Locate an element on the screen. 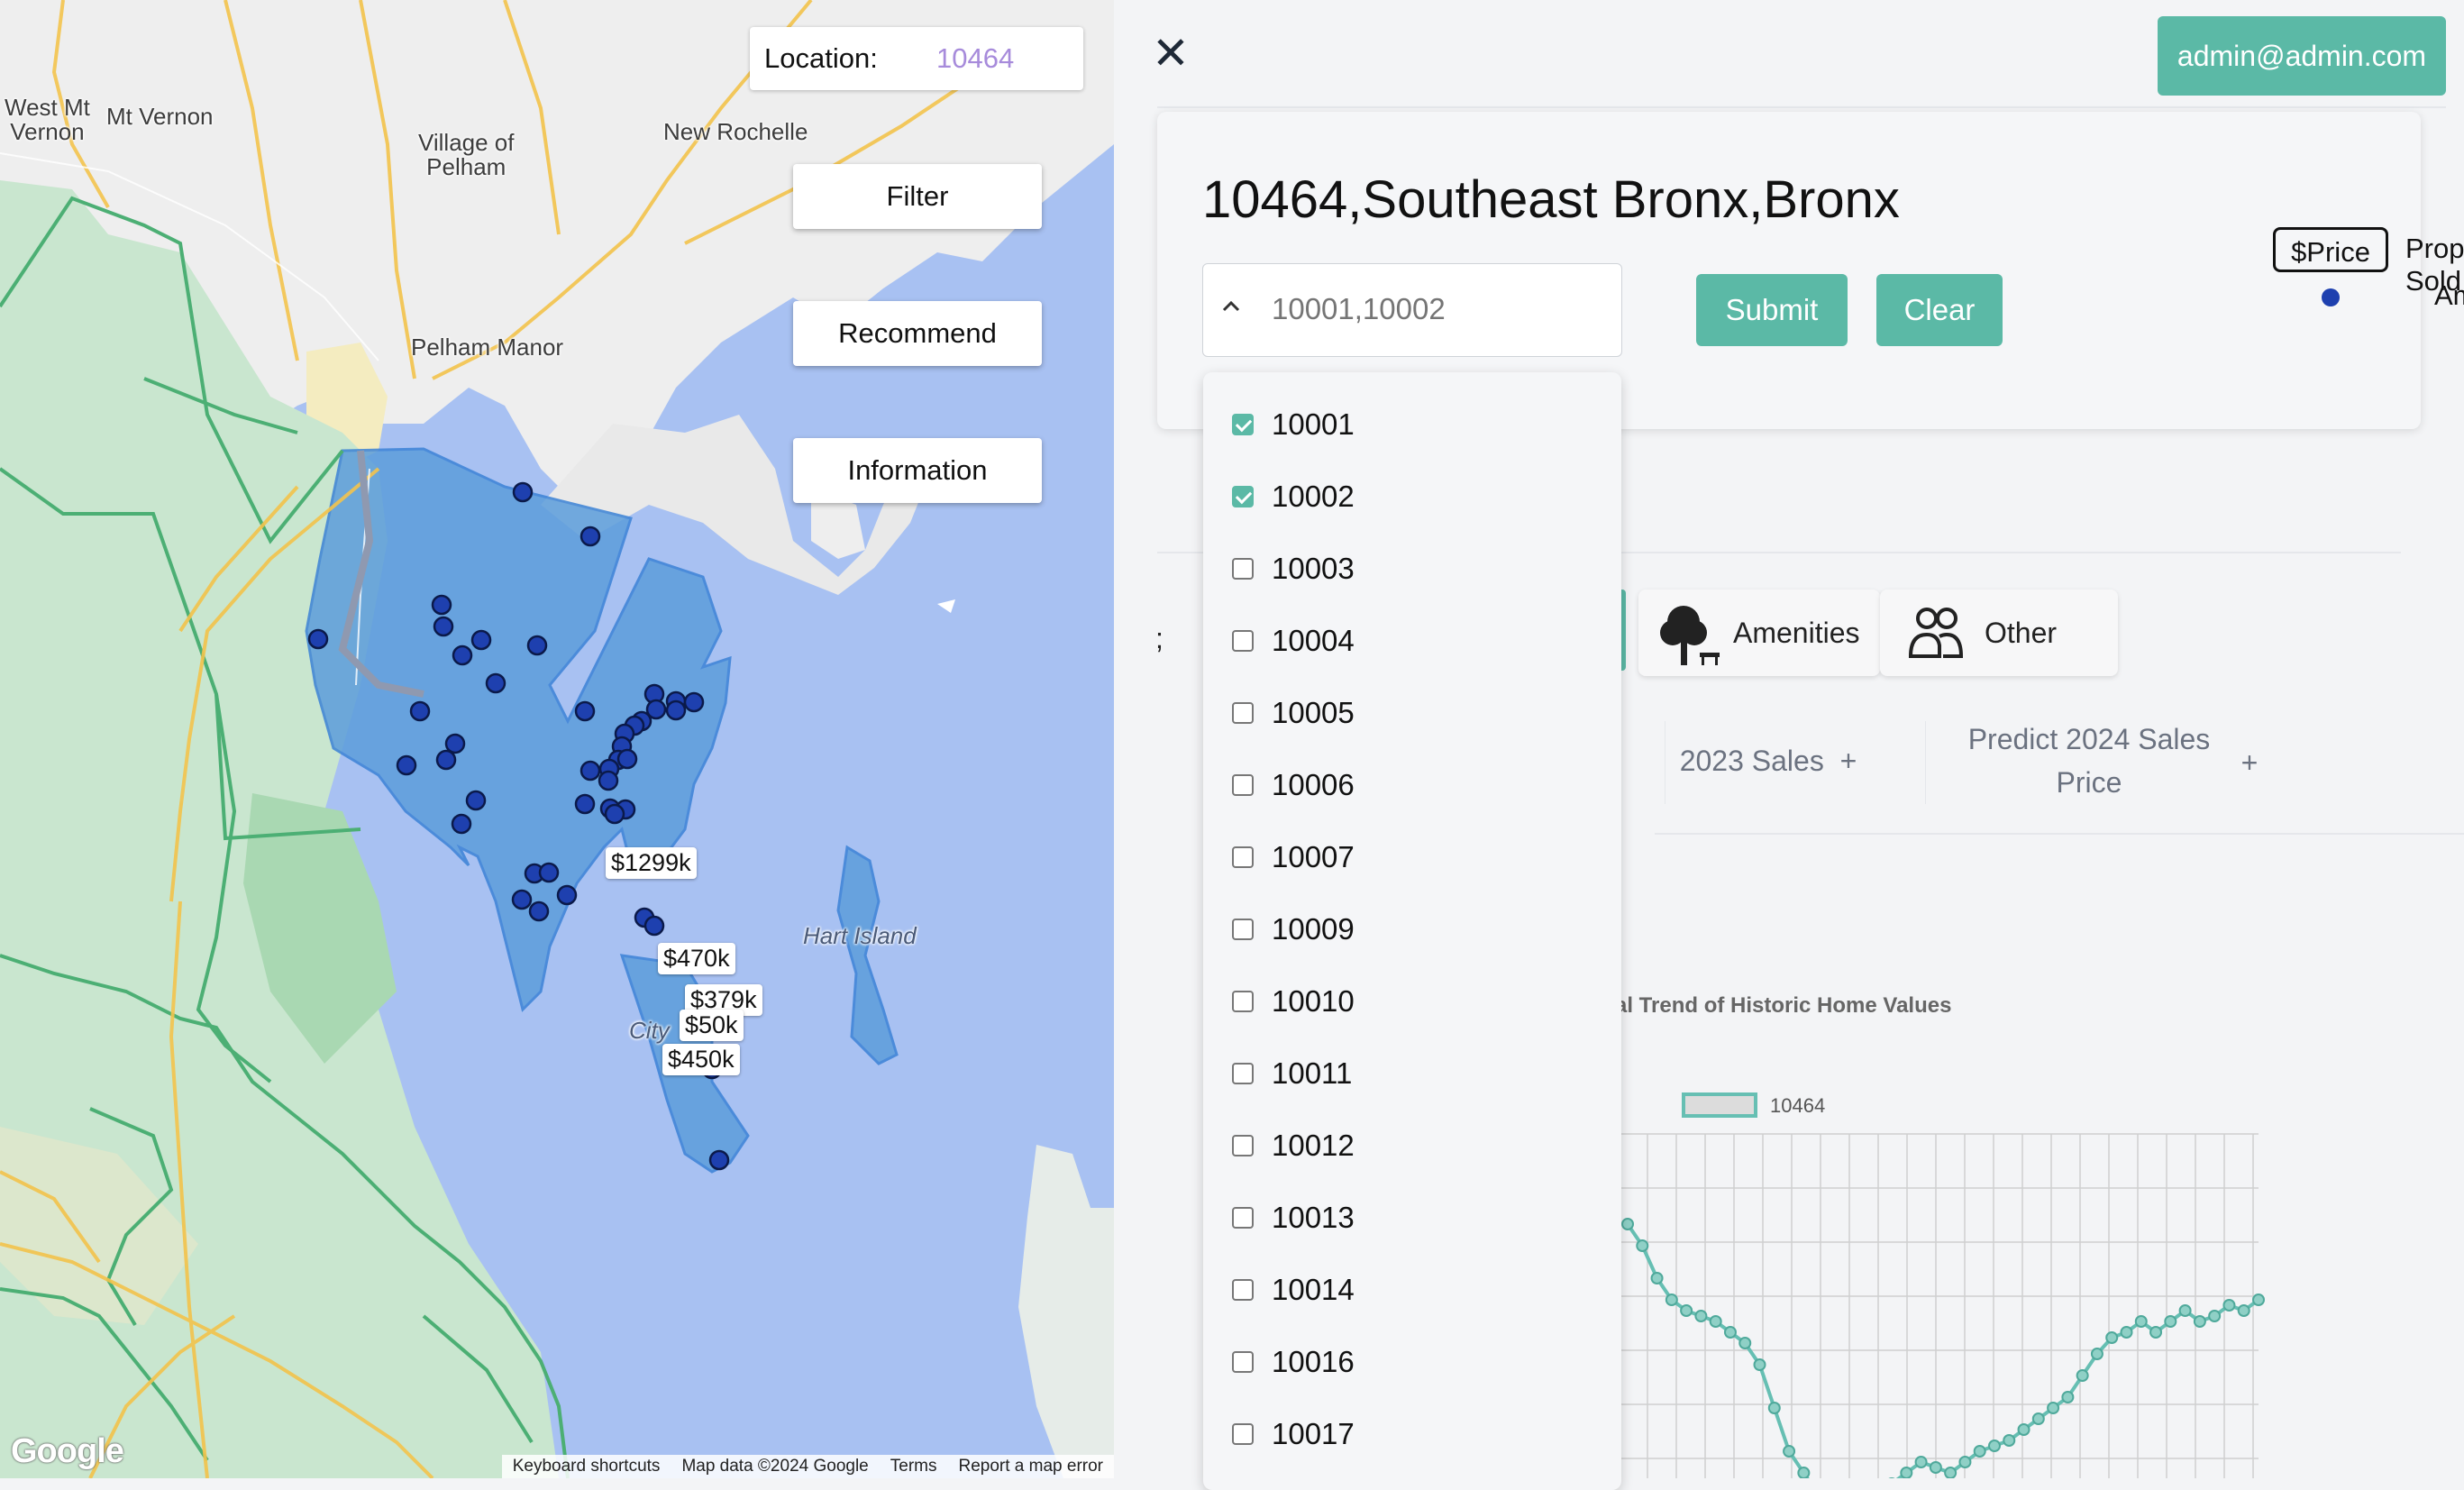 The height and width of the screenshot is (1490, 2464). location-box: Location: 10464 is located at coordinates (916, 58).